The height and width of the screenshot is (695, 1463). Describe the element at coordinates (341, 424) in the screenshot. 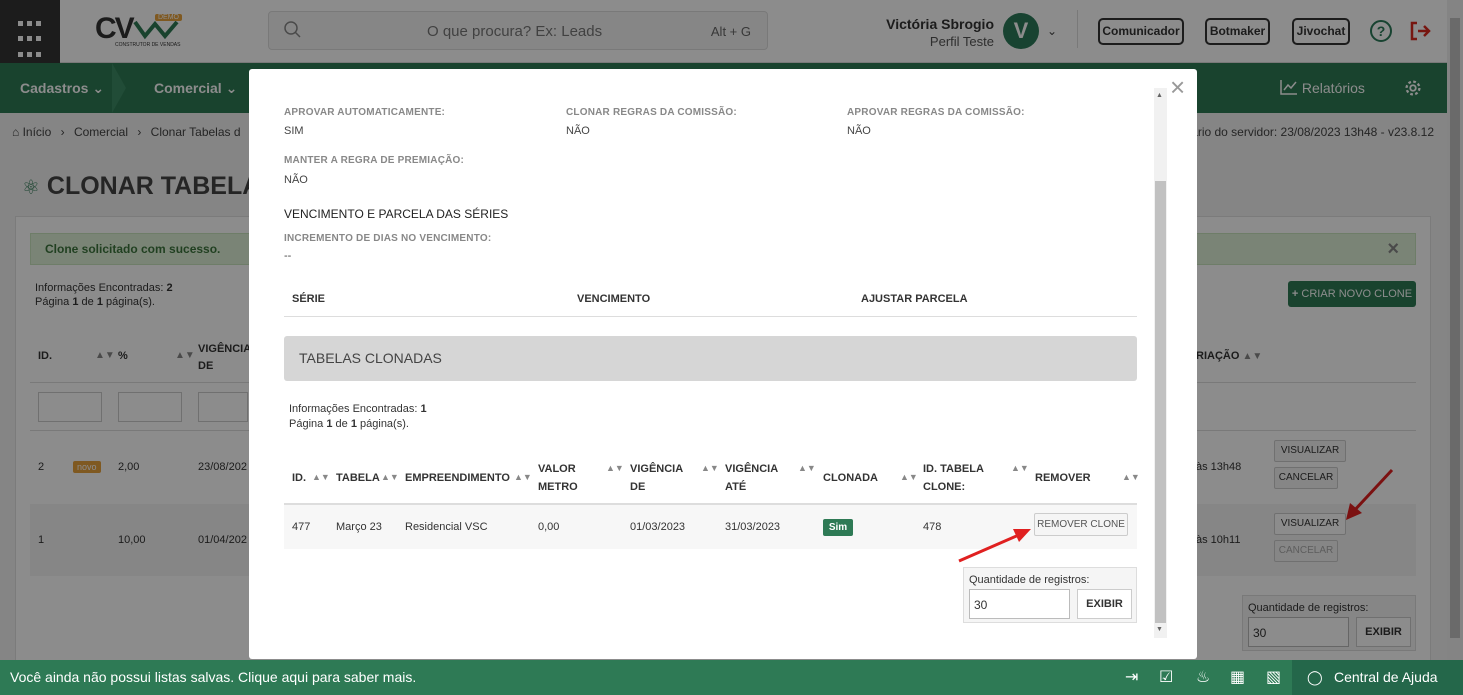

I see `page-label: de` at that location.